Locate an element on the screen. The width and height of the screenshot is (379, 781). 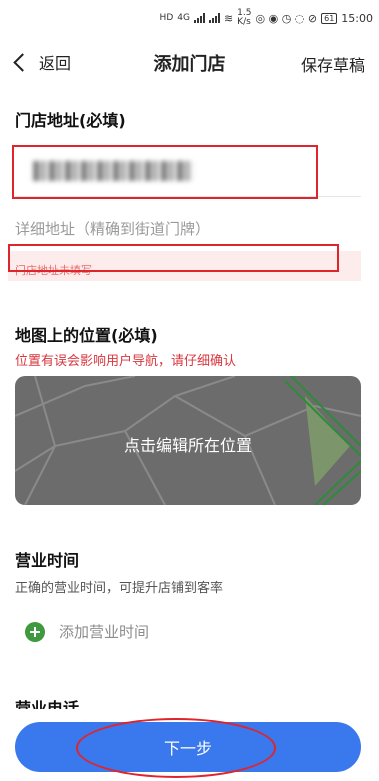
battery-icon: 61 is located at coordinates (329, 18).